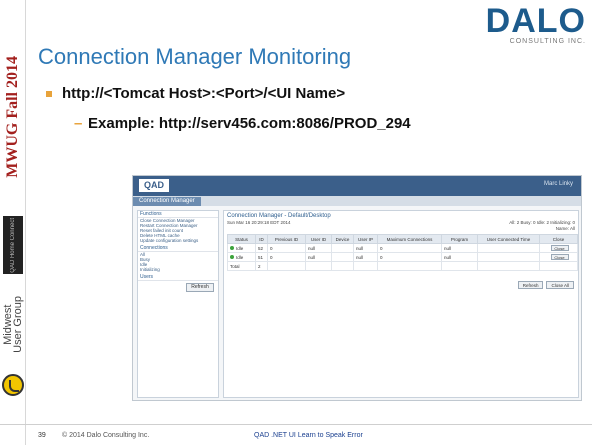  I want to click on connection-summary: All: 2 Busy: 0 Idle: 2 Initializing: 0, so click(542, 222).